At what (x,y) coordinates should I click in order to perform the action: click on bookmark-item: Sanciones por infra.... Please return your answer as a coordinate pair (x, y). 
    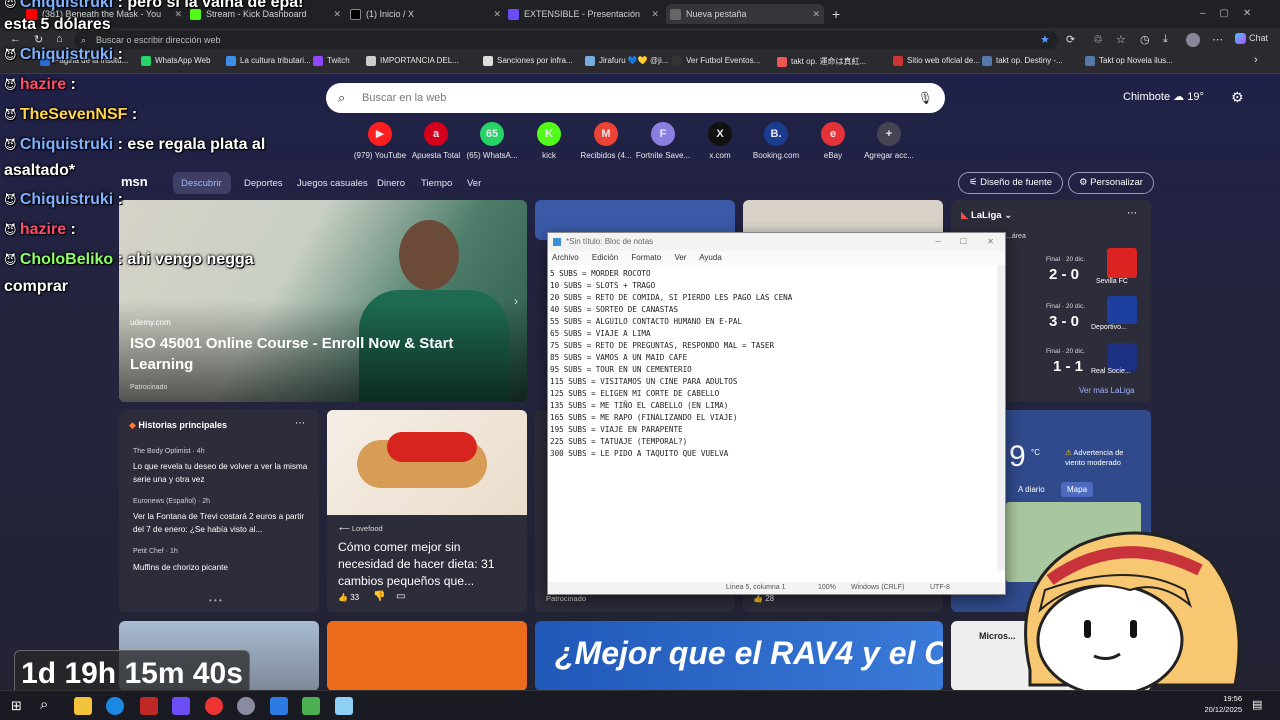
    Looking at the image, I should click on (528, 61).